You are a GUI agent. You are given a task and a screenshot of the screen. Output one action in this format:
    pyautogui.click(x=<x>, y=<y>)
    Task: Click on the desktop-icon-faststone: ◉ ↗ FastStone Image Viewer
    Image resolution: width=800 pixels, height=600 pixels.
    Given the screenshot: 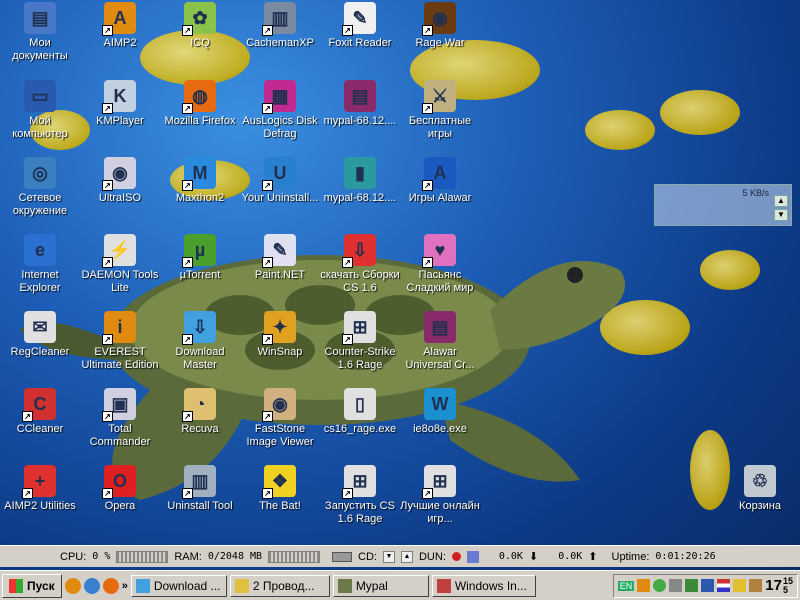 What is the action you would take?
    pyautogui.click(x=280, y=418)
    